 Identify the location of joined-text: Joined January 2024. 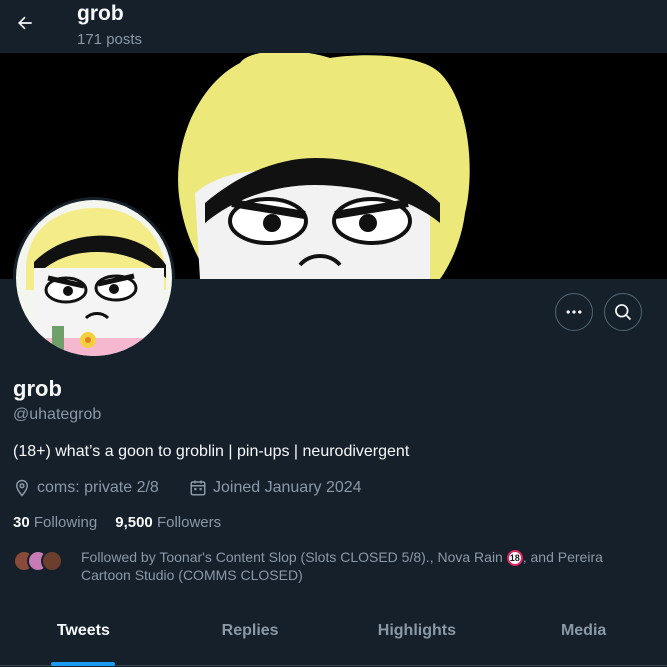
(287, 487).